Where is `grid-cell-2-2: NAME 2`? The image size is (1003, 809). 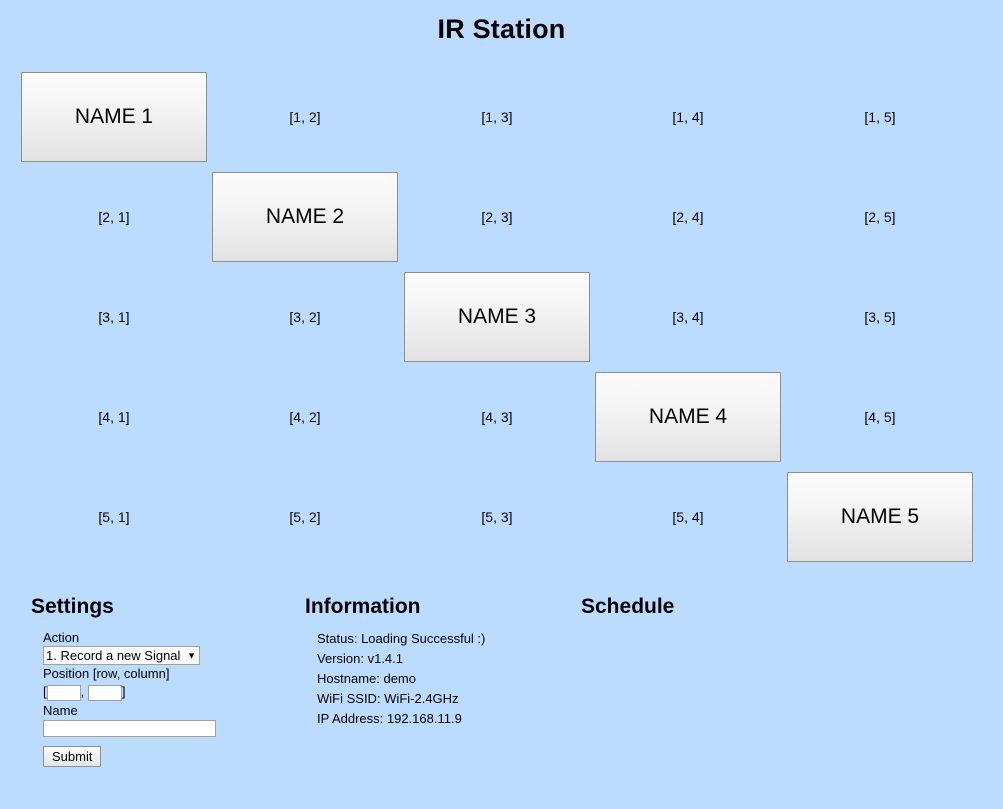
grid-cell-2-2: NAME 2 is located at coordinates (305, 217).